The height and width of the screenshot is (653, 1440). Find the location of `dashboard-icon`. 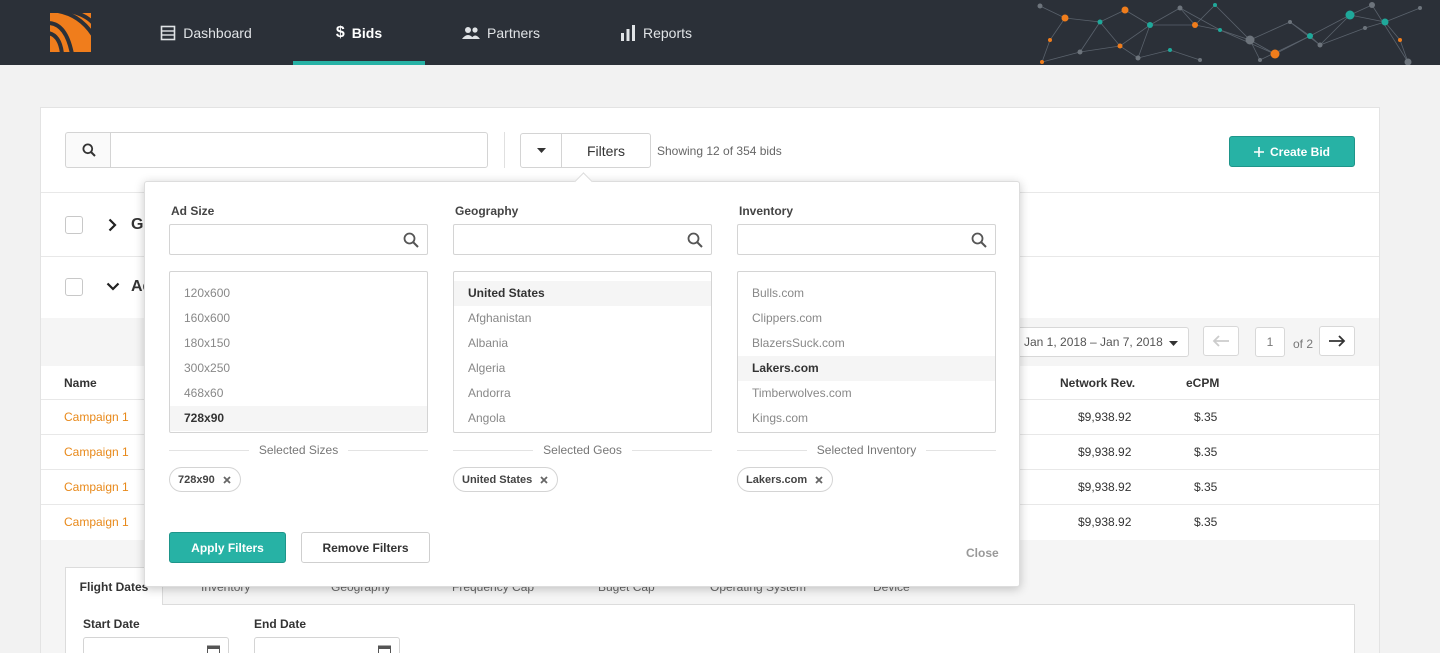

dashboard-icon is located at coordinates (168, 32).